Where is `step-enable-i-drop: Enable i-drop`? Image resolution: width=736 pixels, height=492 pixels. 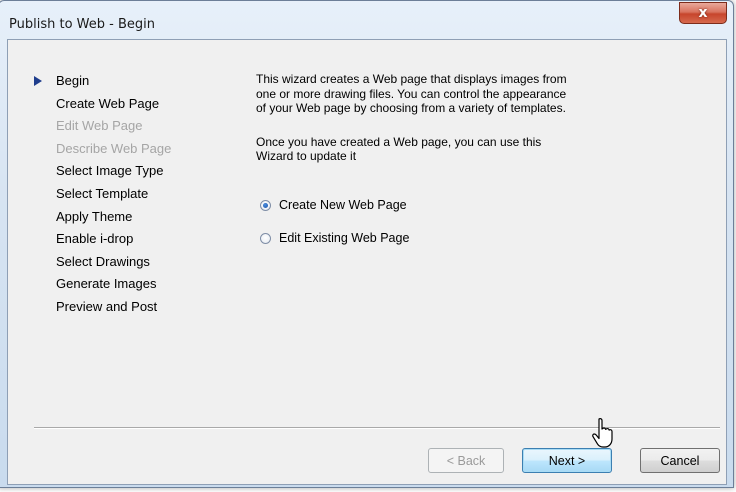 step-enable-i-drop: Enable i-drop is located at coordinates (99, 239).